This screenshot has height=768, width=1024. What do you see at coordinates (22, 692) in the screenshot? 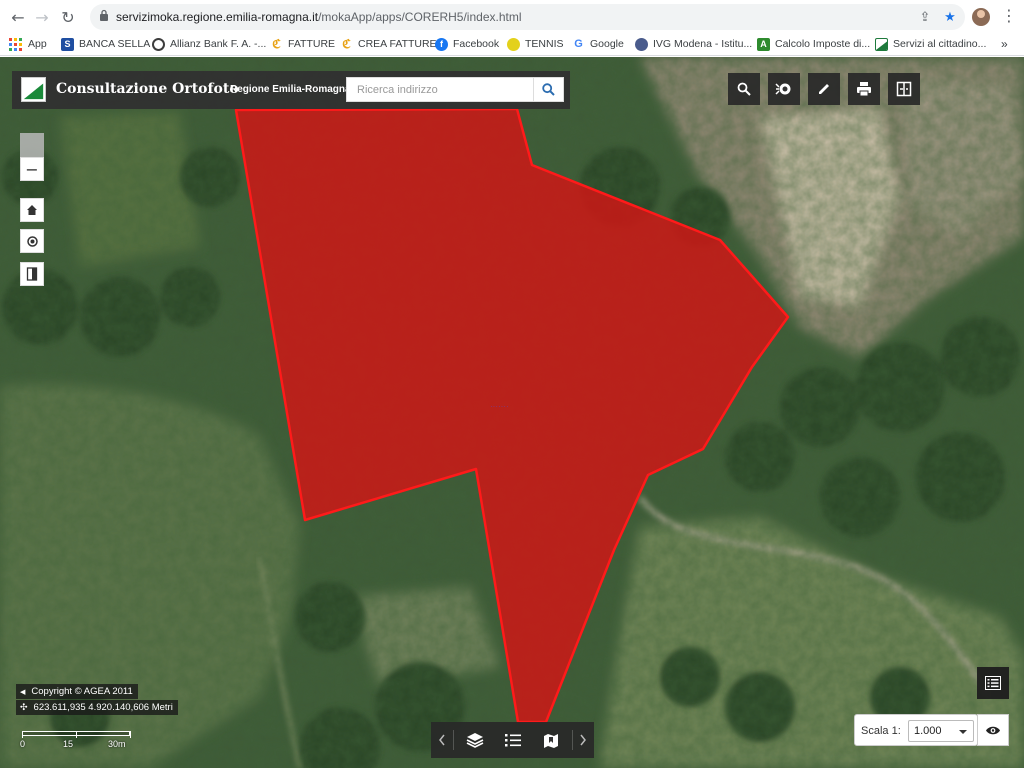
I see `collapse-triangle-icon: ◀` at bounding box center [22, 692].